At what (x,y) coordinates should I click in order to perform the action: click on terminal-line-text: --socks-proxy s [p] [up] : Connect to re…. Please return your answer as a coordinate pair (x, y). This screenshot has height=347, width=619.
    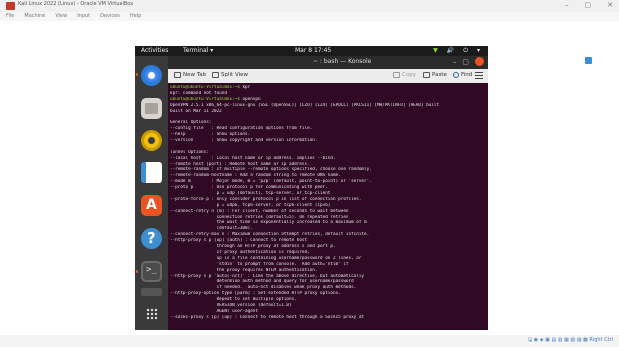
    Looking at the image, I should click on (267, 317).